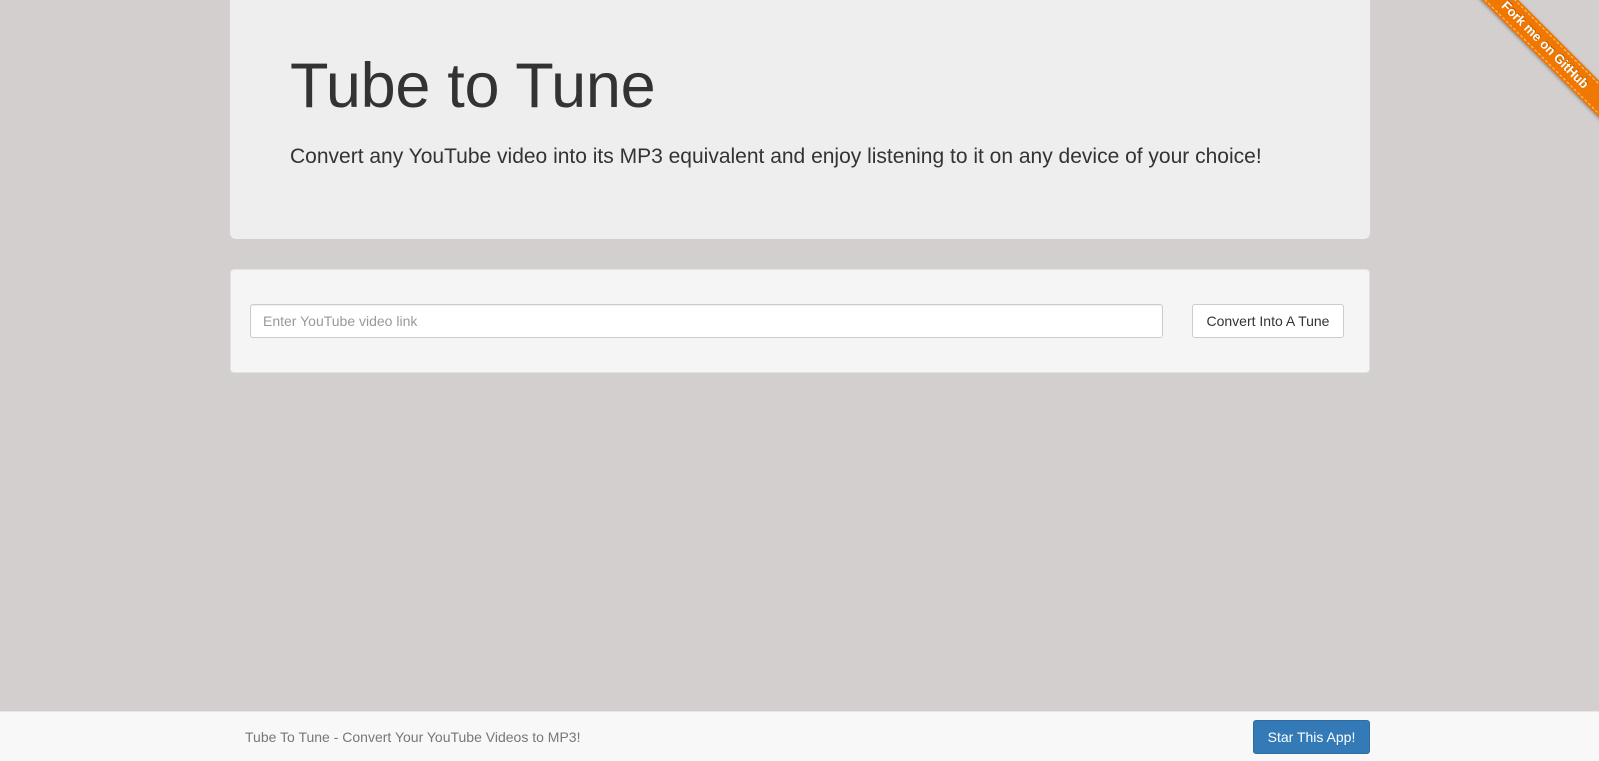 Image resolution: width=1599 pixels, height=761 pixels. I want to click on fork-on-github-ribbon: Fork me on GitHub, so click(1532, 62).